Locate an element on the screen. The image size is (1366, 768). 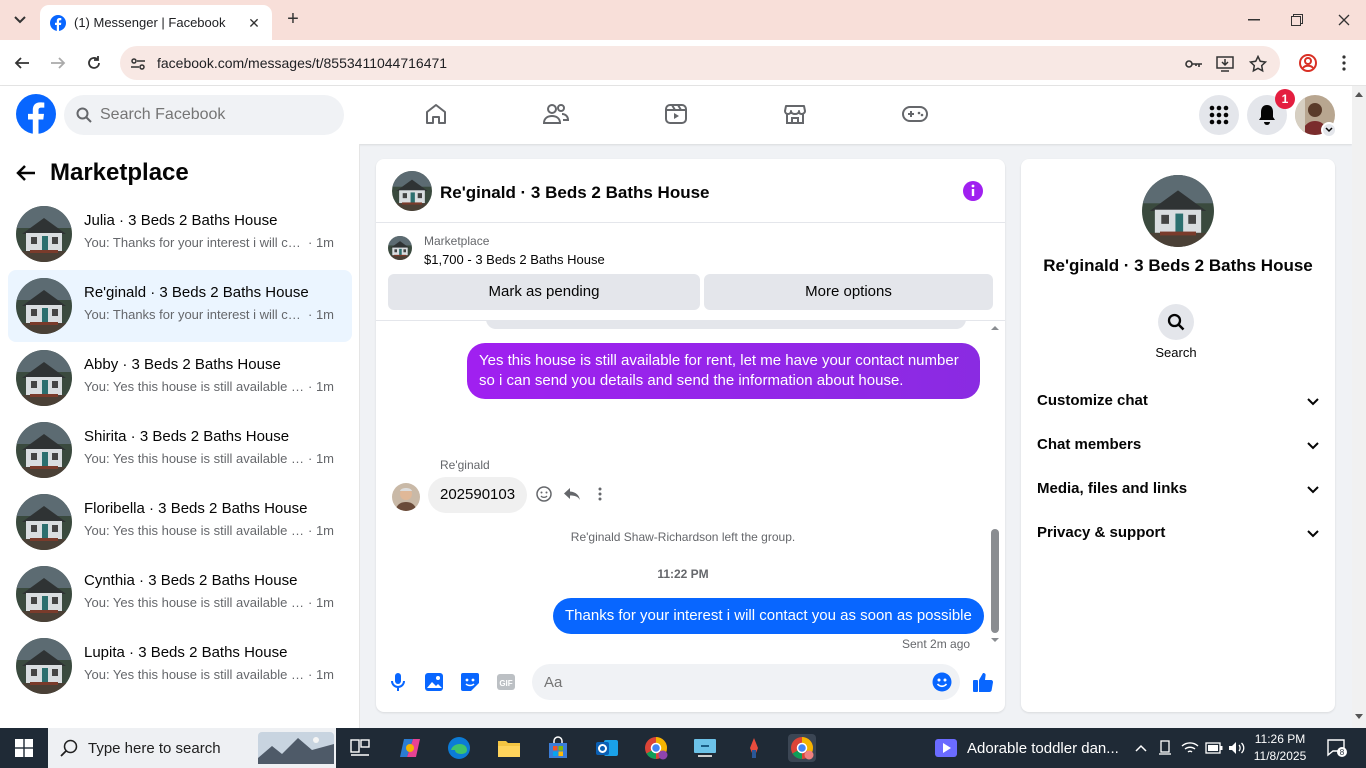
video-icon is located at coordinates (676, 114).